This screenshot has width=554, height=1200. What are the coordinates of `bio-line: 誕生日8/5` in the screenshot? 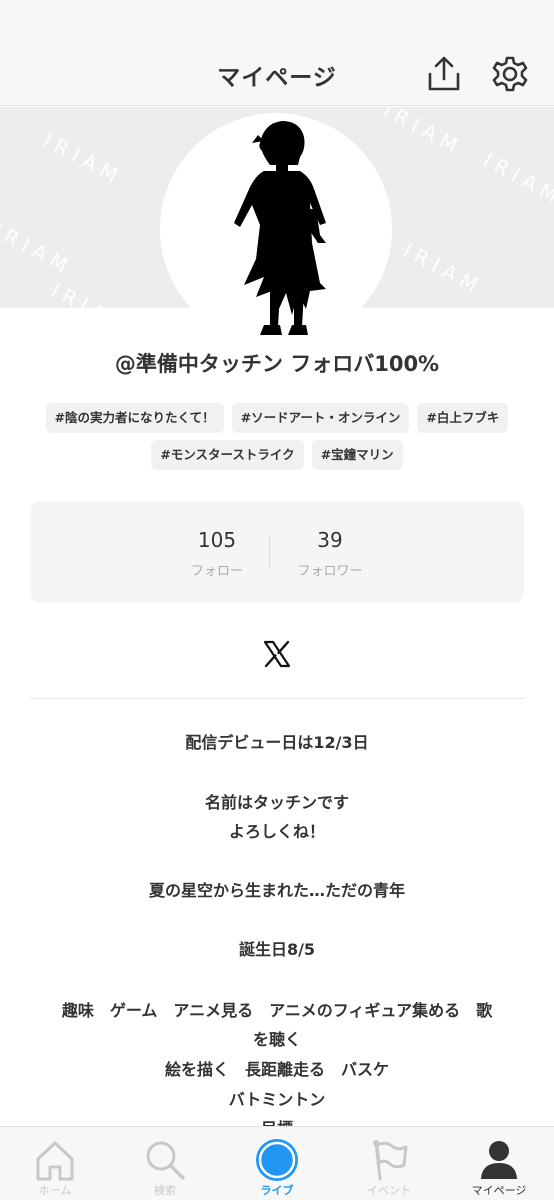 It's located at (277, 949).